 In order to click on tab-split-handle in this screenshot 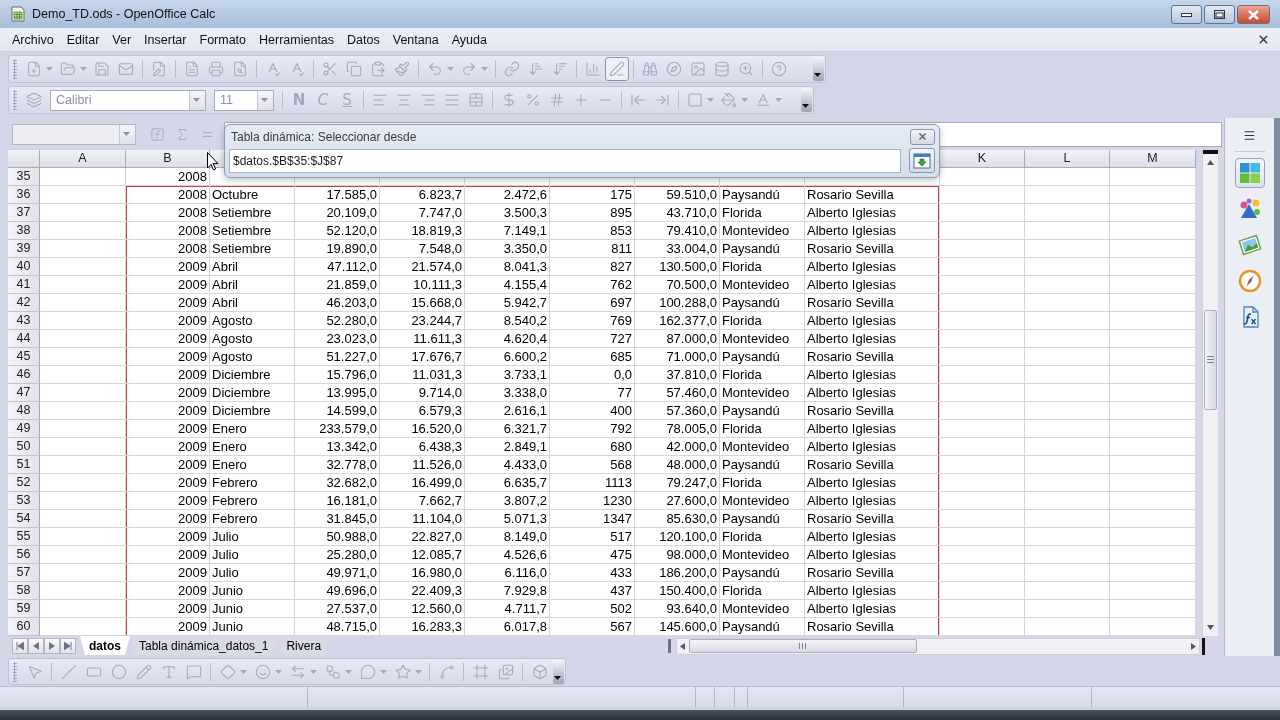, I will do `click(669, 646)`.